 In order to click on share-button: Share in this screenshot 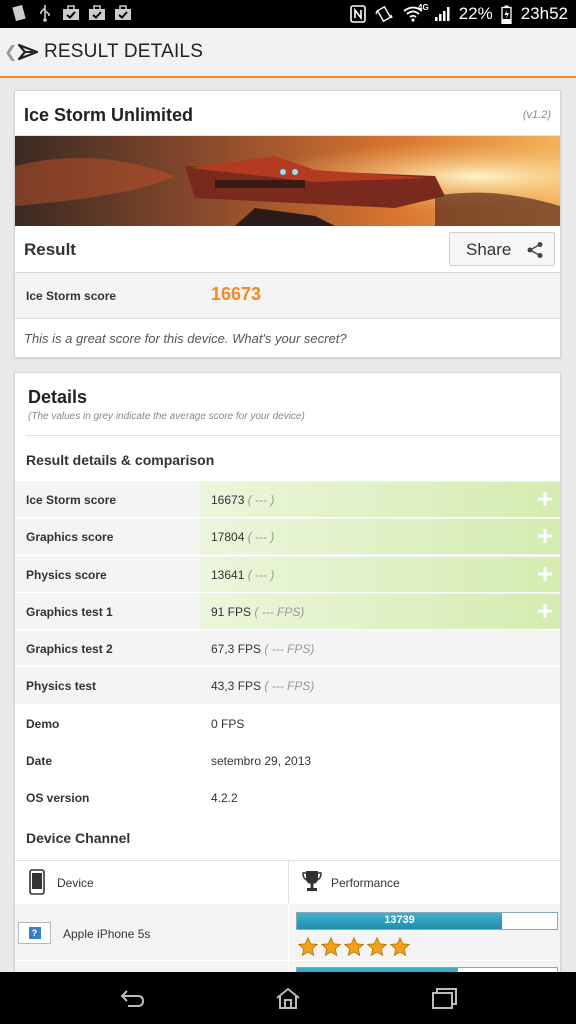, I will do `click(502, 249)`.